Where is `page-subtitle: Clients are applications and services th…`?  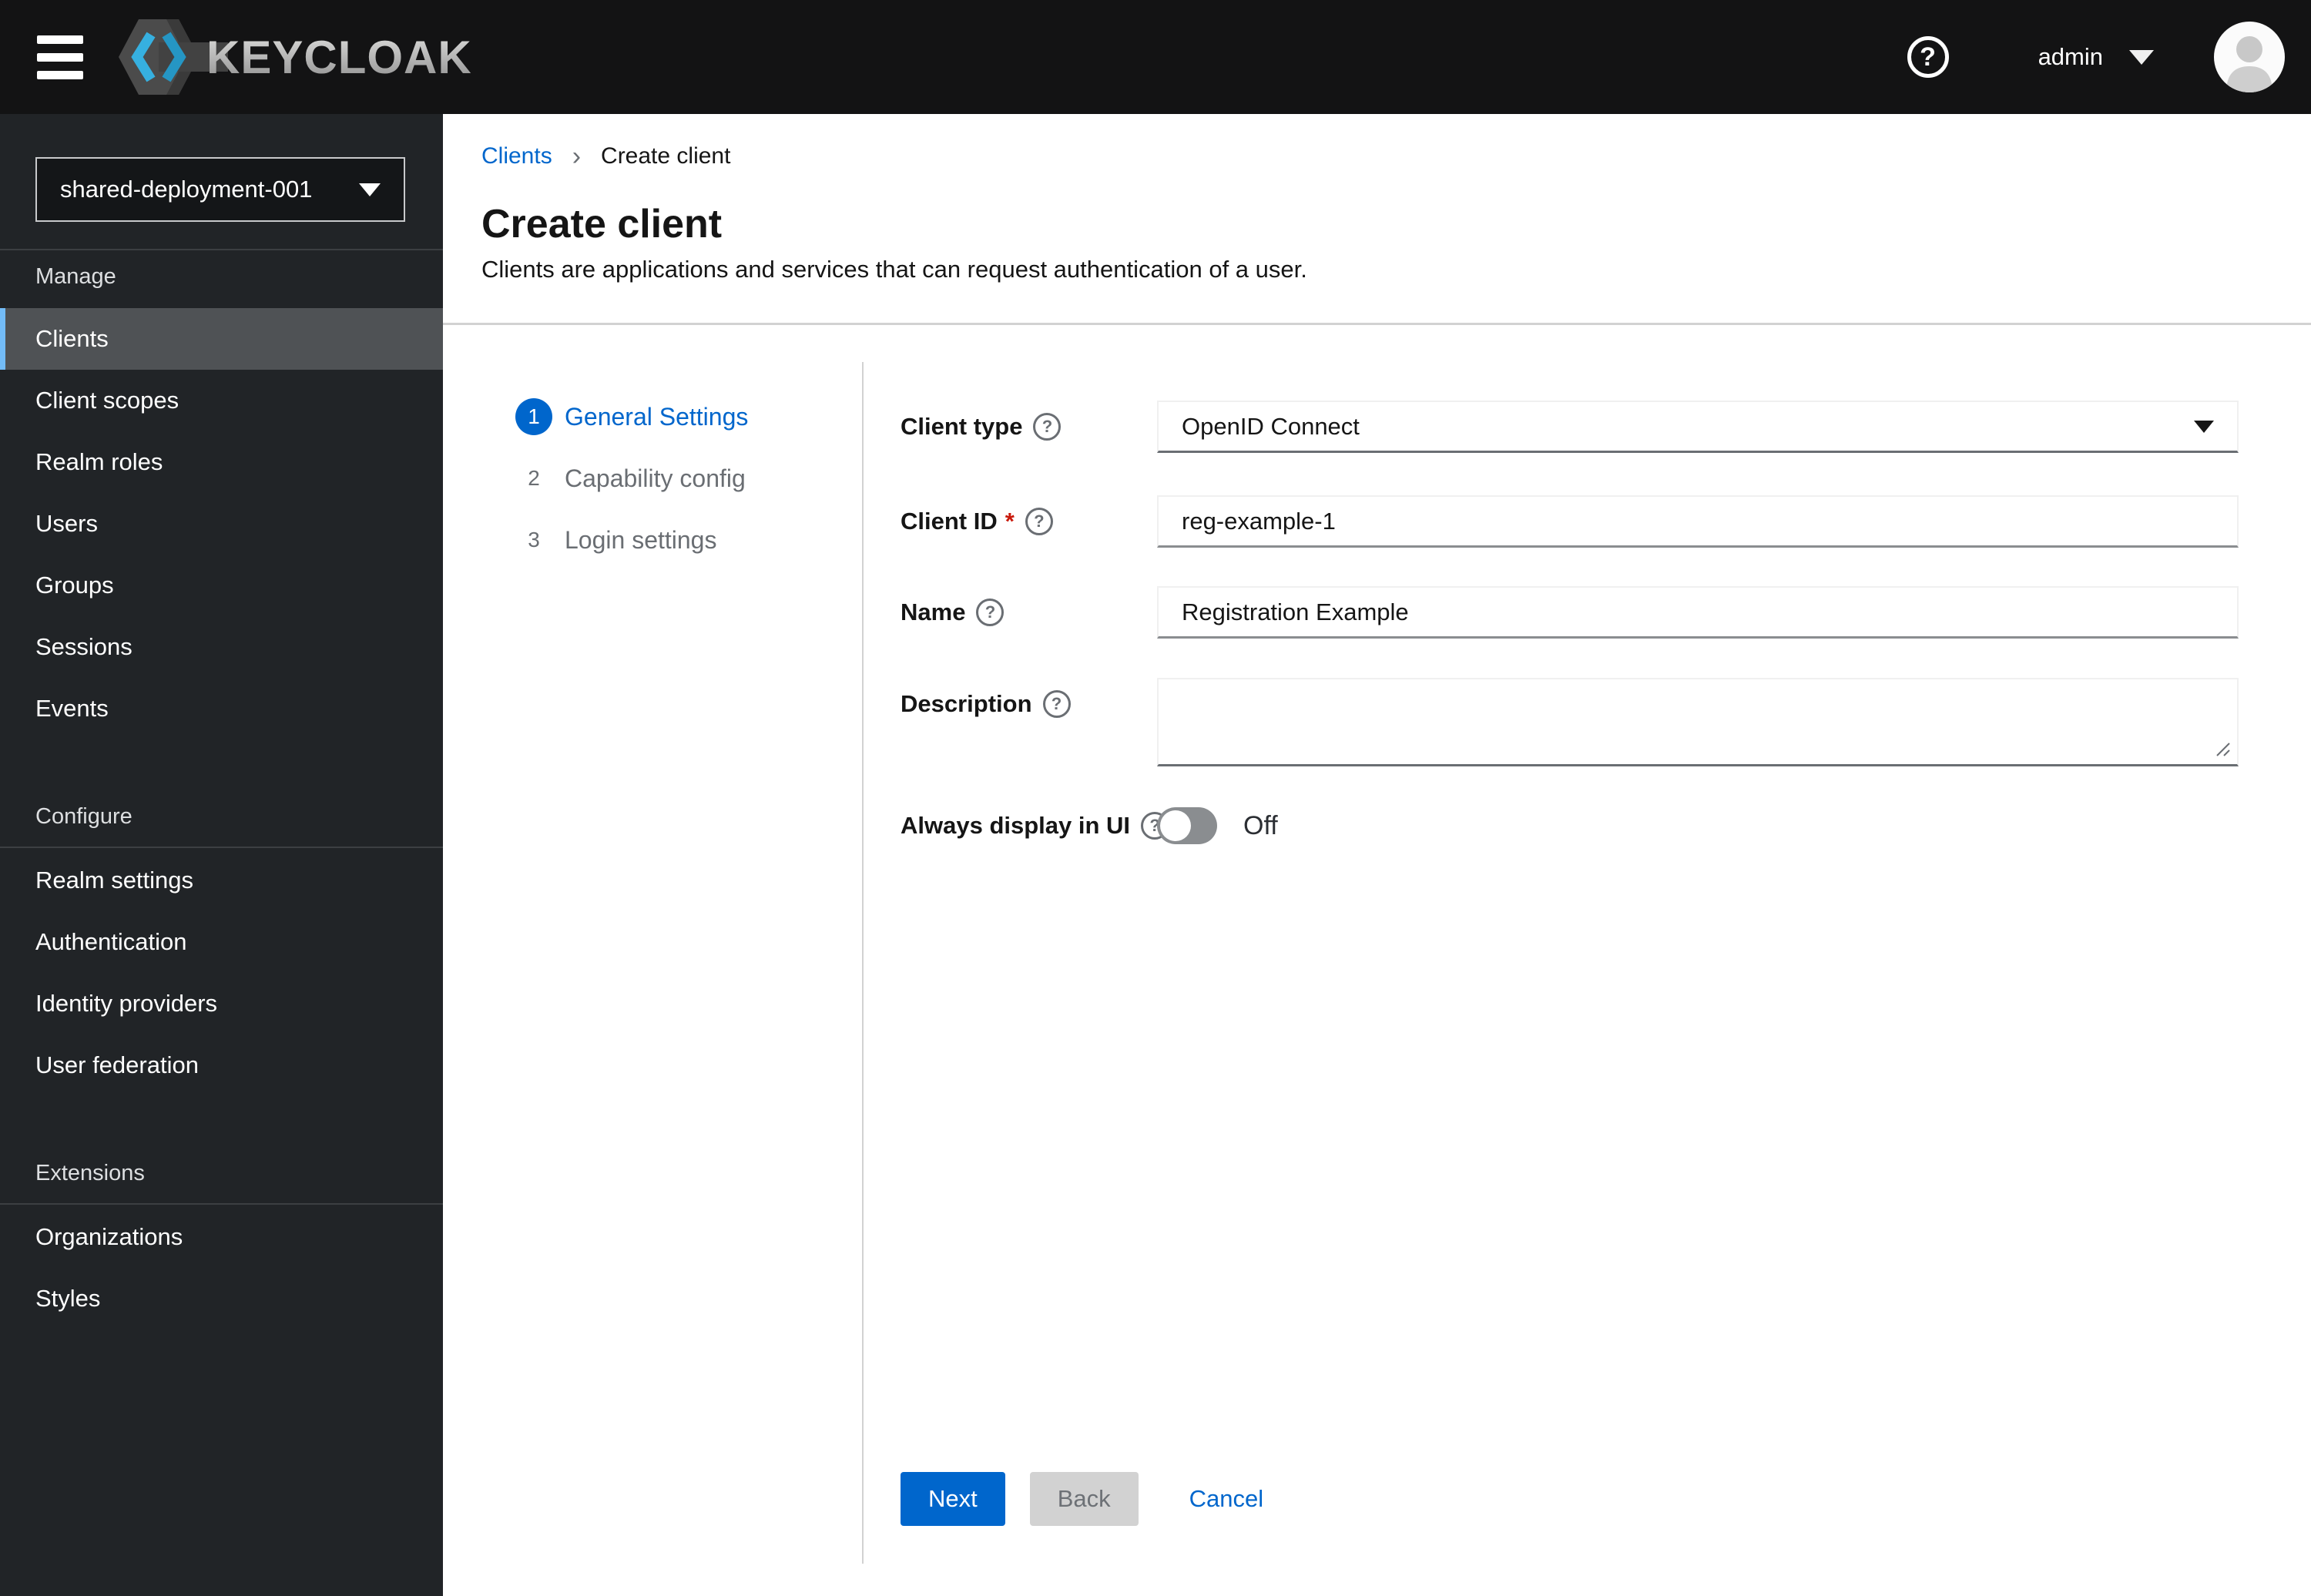
page-subtitle: Clients are applications and services th… is located at coordinates (894, 269).